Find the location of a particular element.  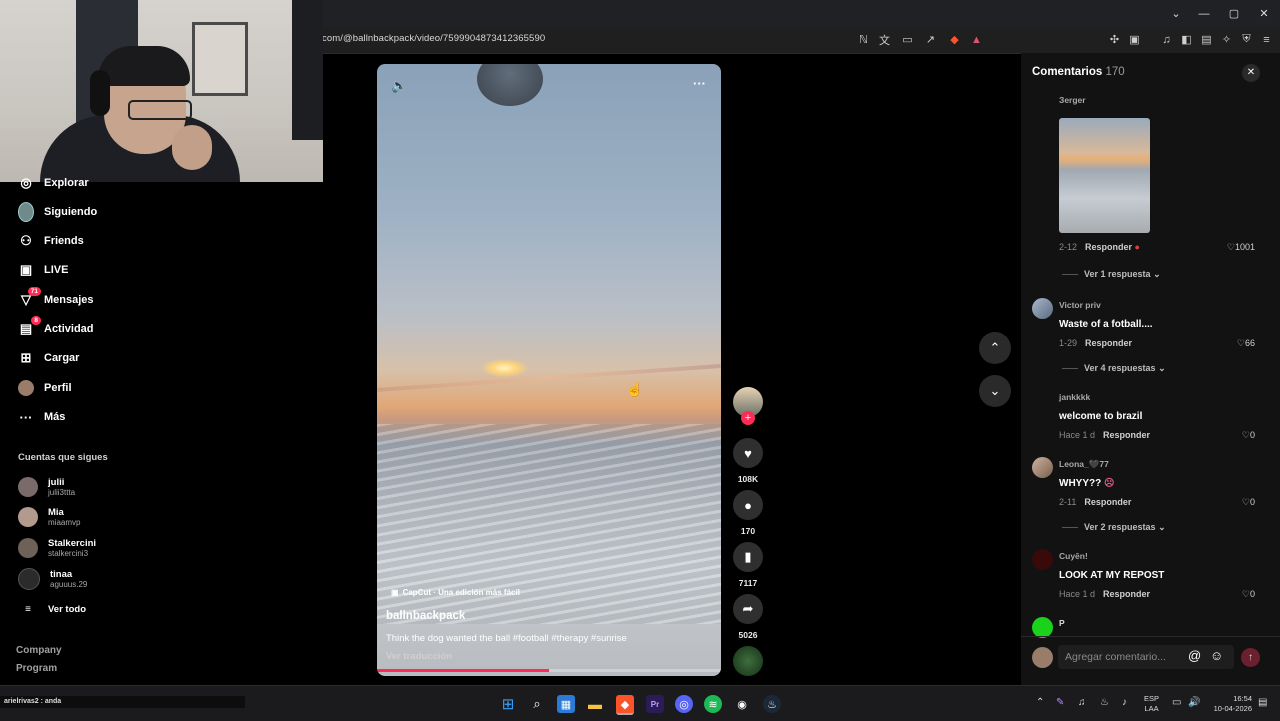

comment-user: jankkkk is located at coordinates (1074, 397).